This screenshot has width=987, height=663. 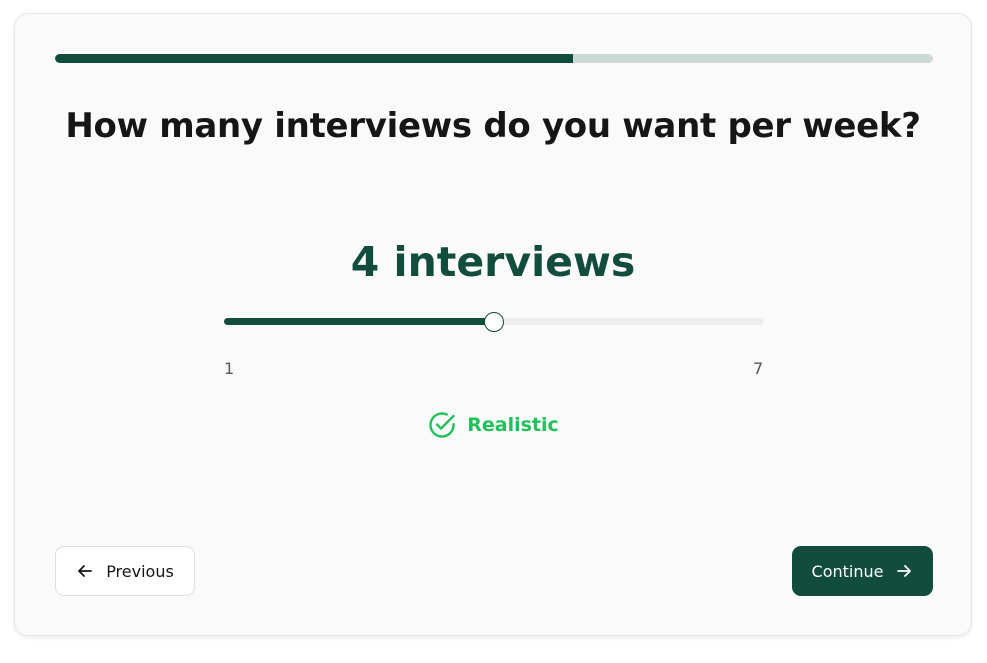 I want to click on slider-thumb, so click(x=494, y=321).